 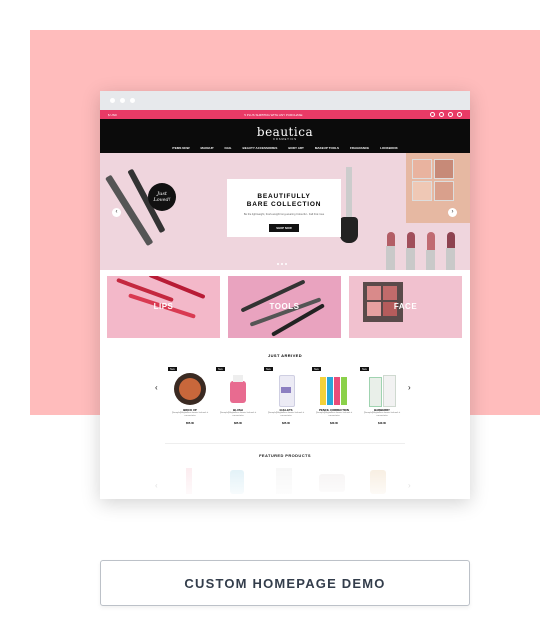 What do you see at coordinates (441, 114) in the screenshot?
I see `user-icon` at bounding box center [441, 114].